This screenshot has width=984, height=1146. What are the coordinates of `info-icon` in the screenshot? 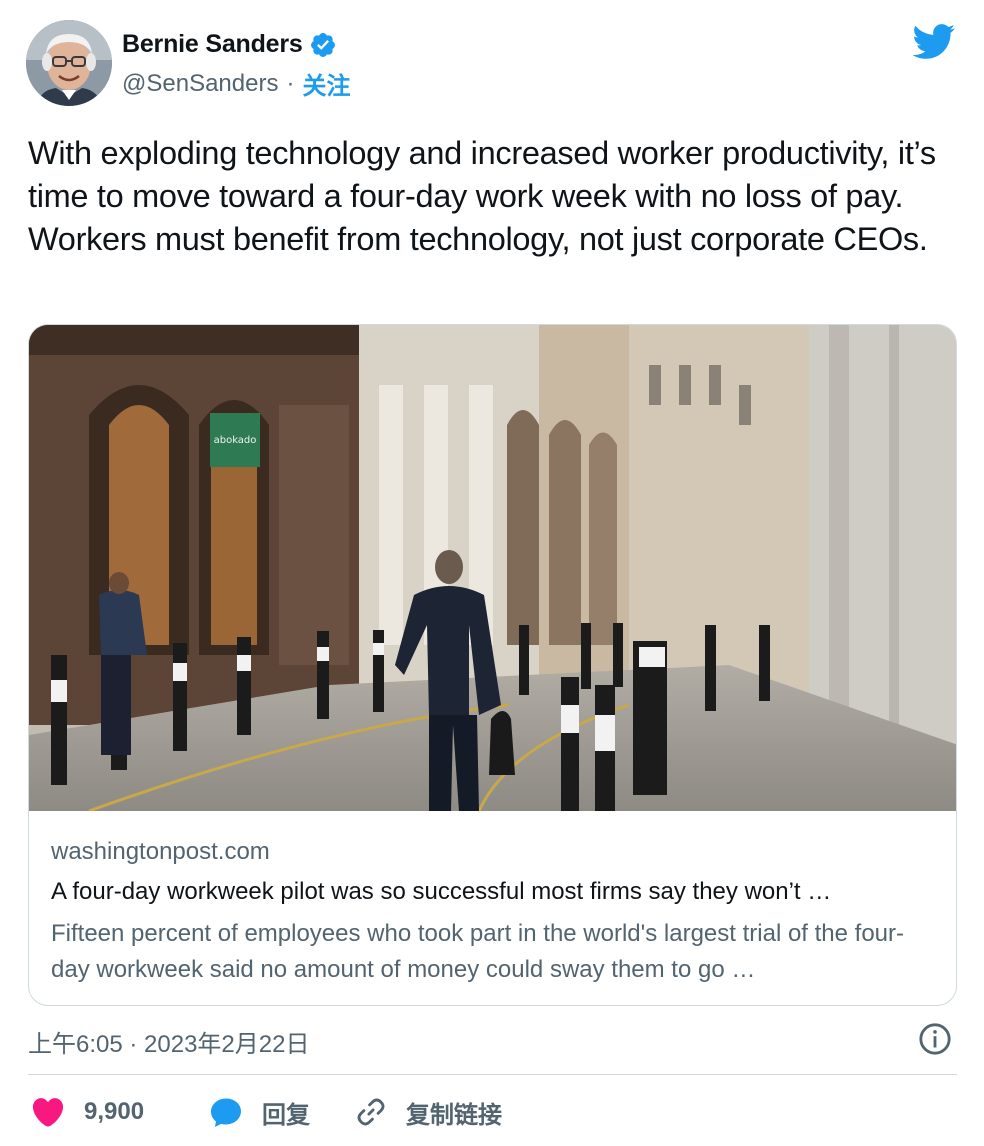 It's located at (935, 1039).